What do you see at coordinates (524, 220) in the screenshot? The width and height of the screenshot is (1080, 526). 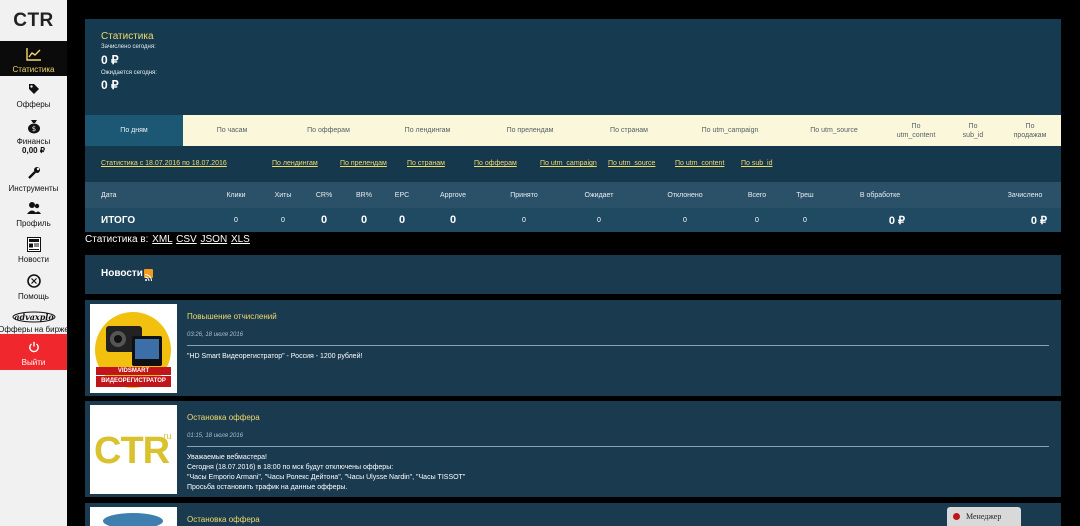 I see `total-accepted: 0` at bounding box center [524, 220].